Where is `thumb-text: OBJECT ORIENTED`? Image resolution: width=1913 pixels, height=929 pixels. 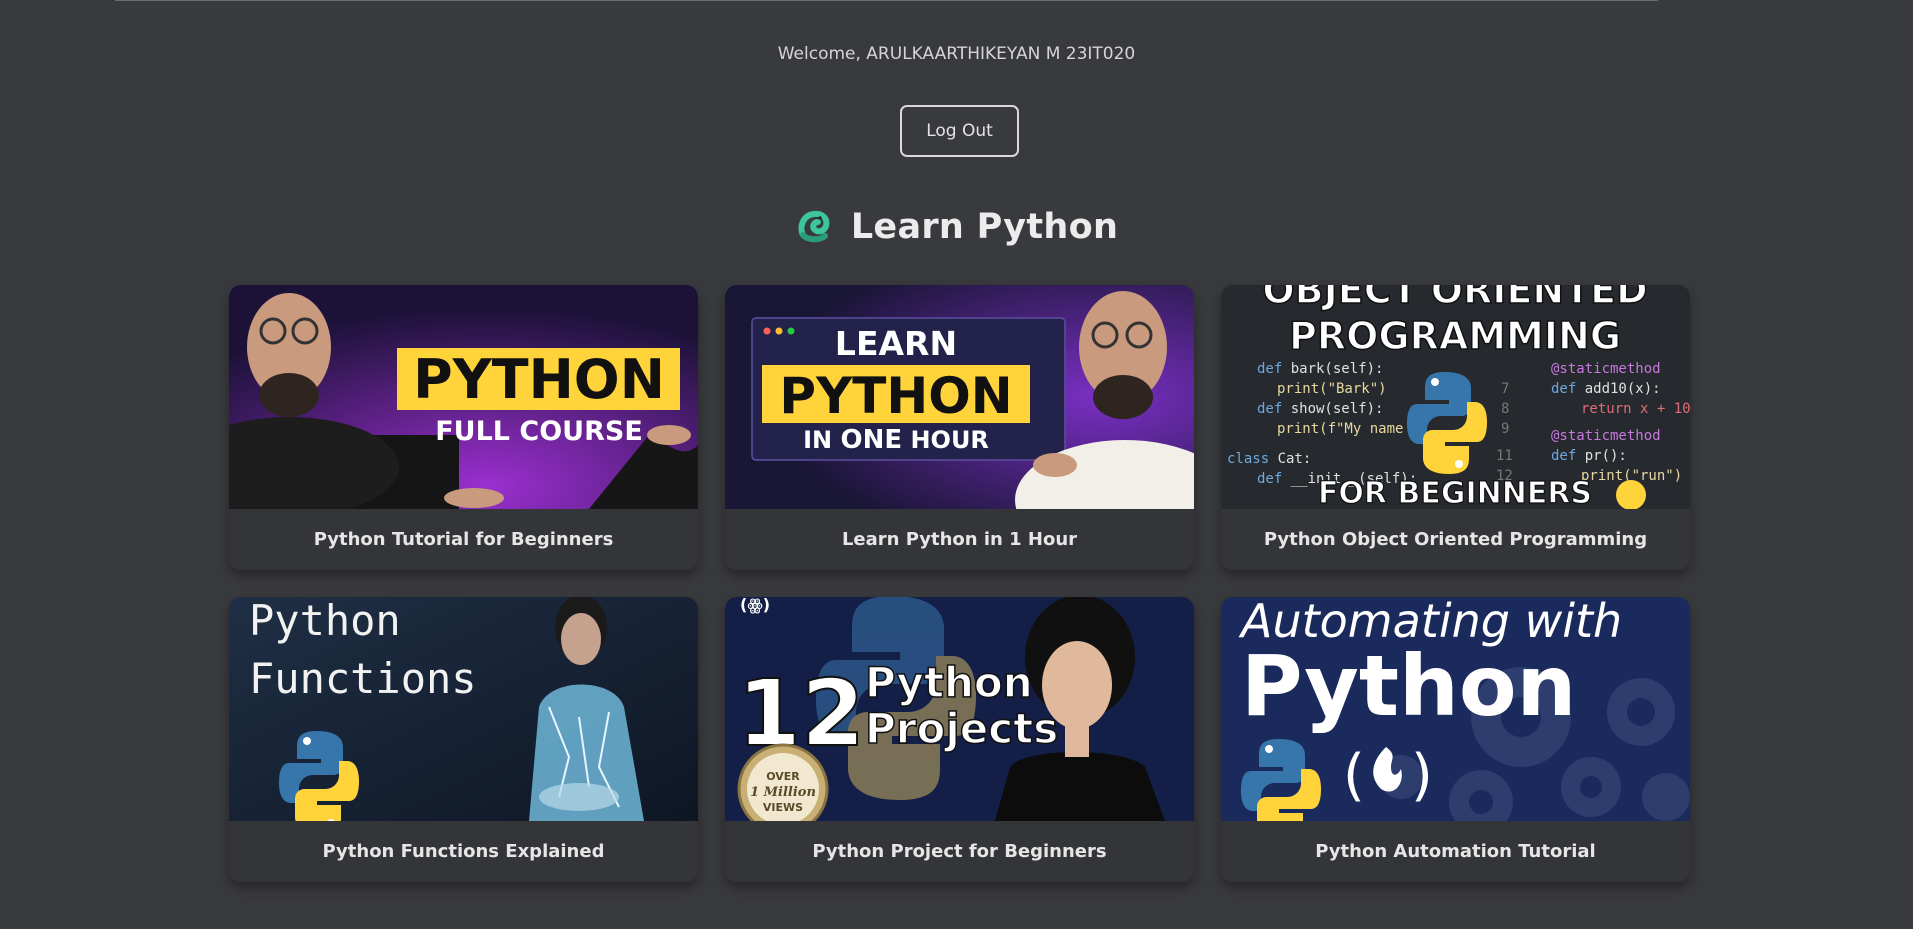 thumb-text: OBJECT ORIENTED is located at coordinates (1454, 298).